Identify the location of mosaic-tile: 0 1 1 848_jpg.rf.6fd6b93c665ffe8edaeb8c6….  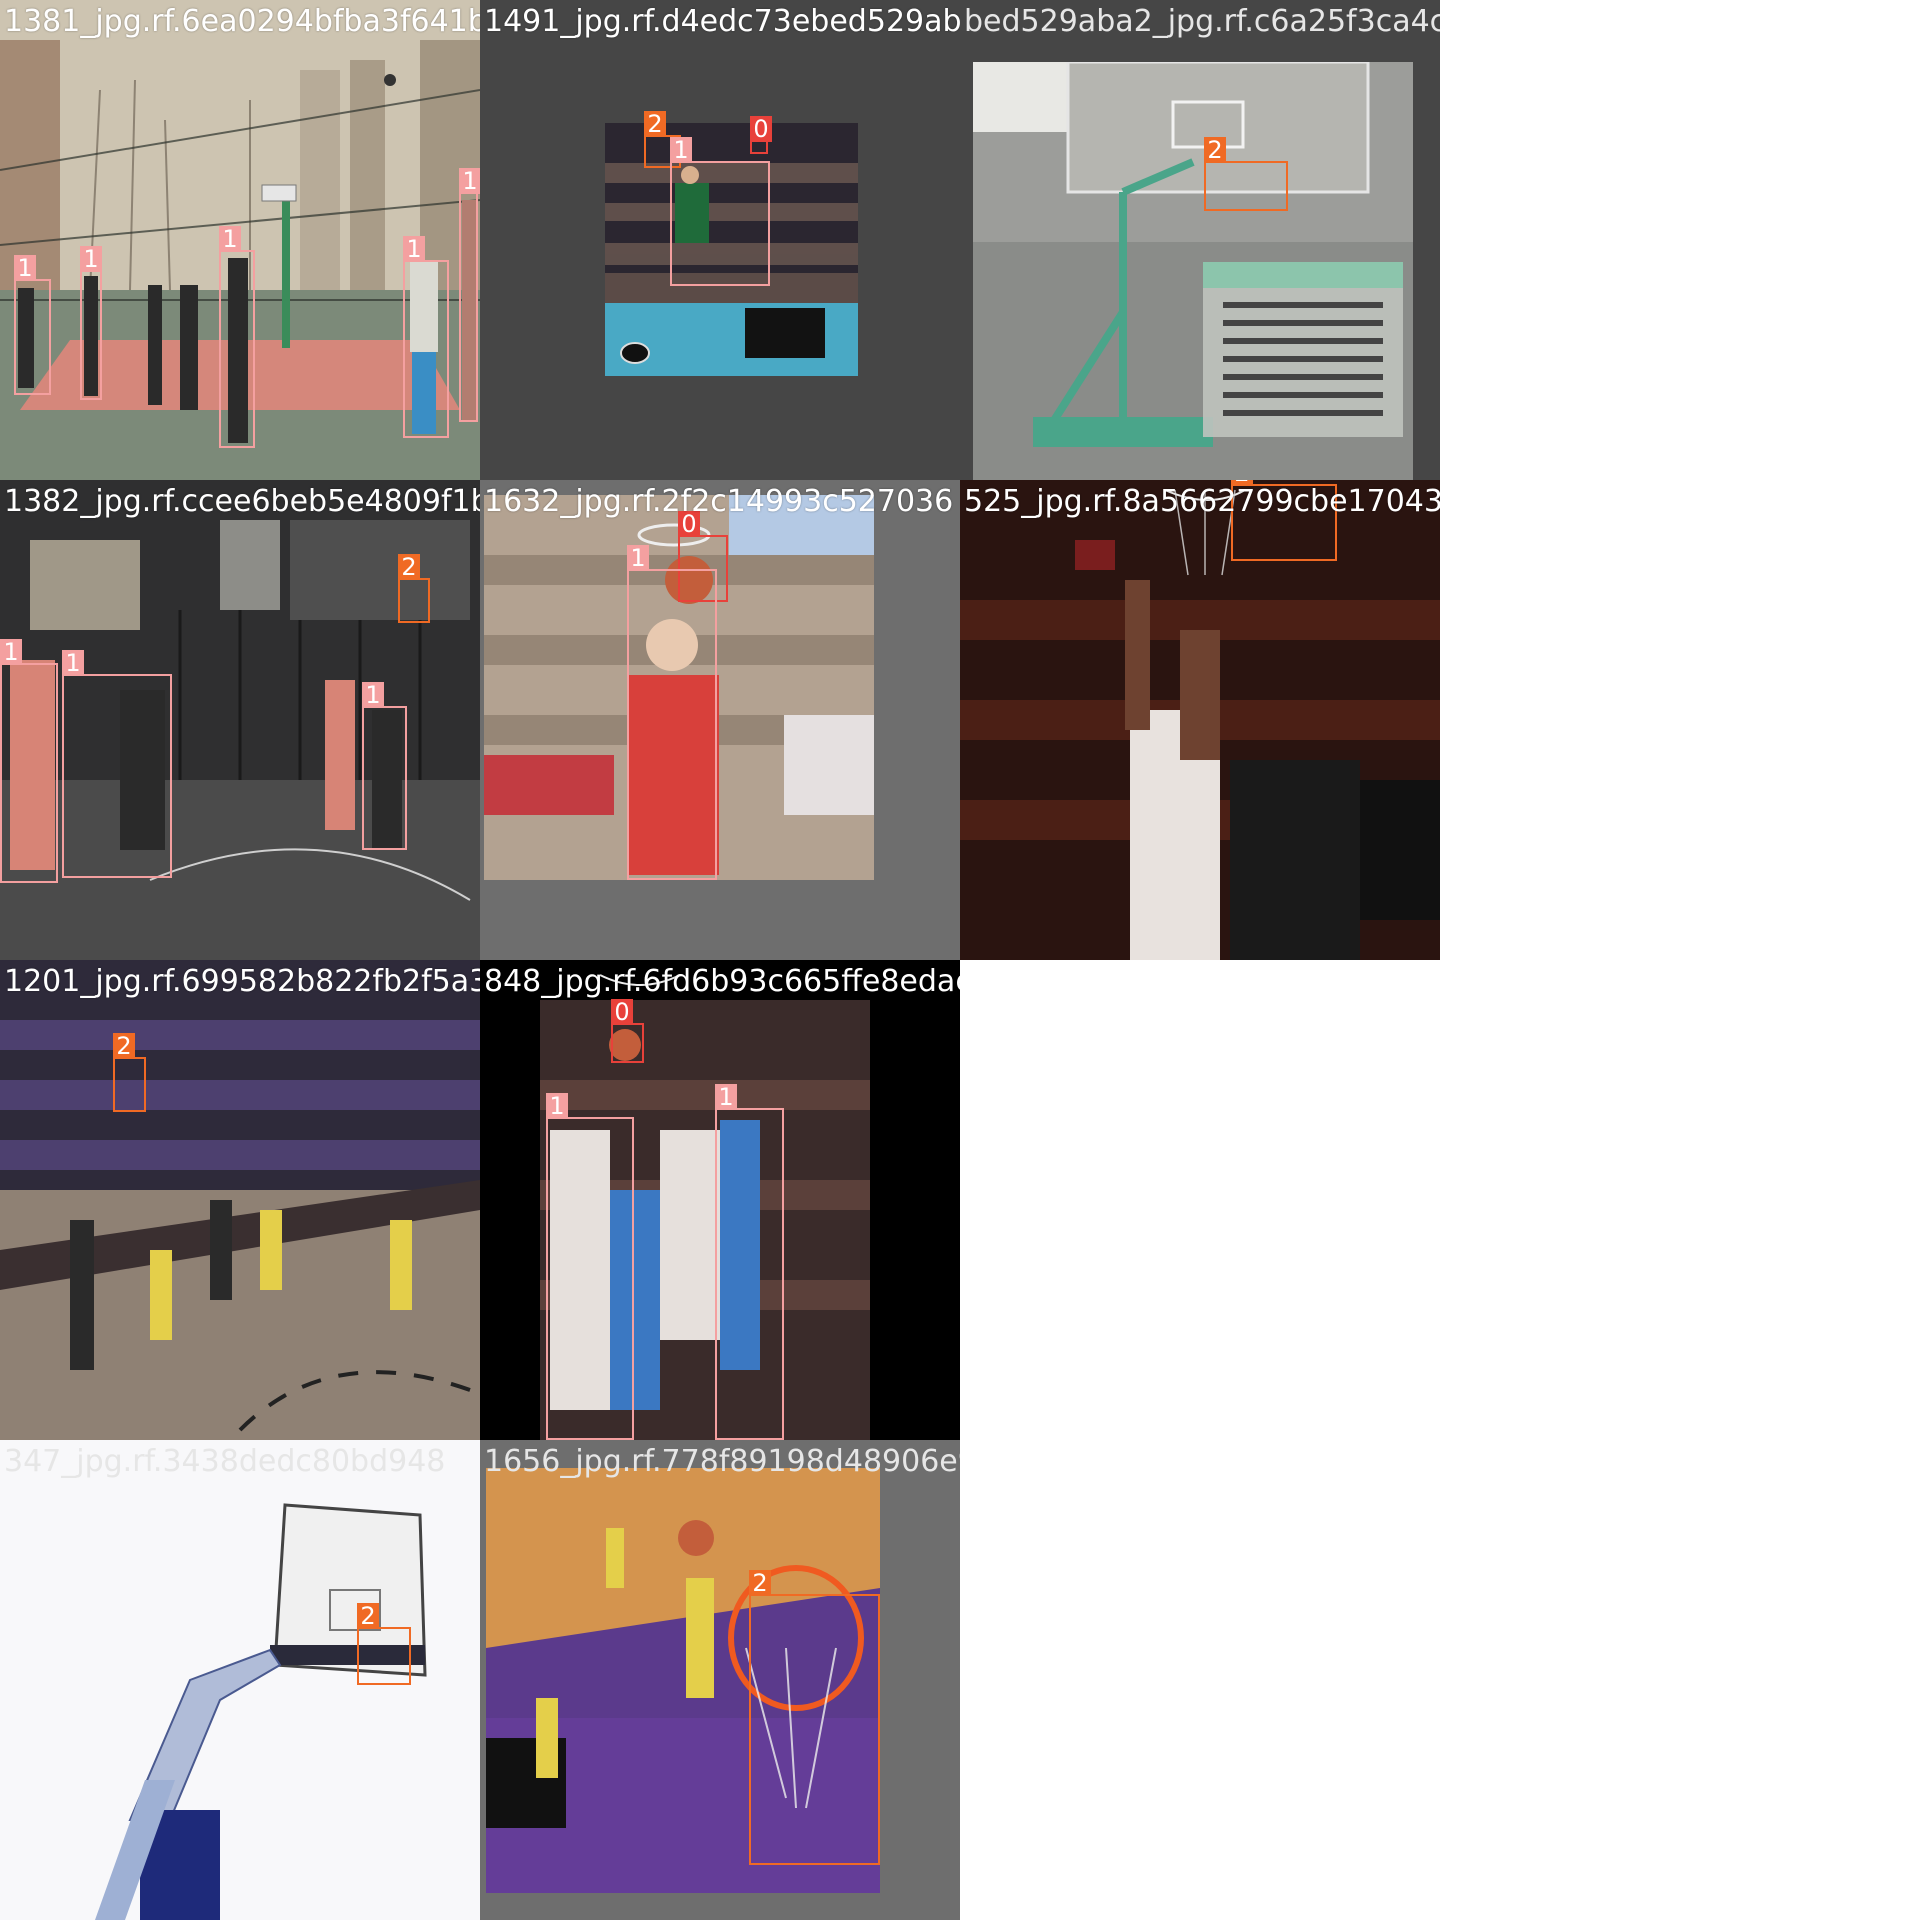
(720, 1200).